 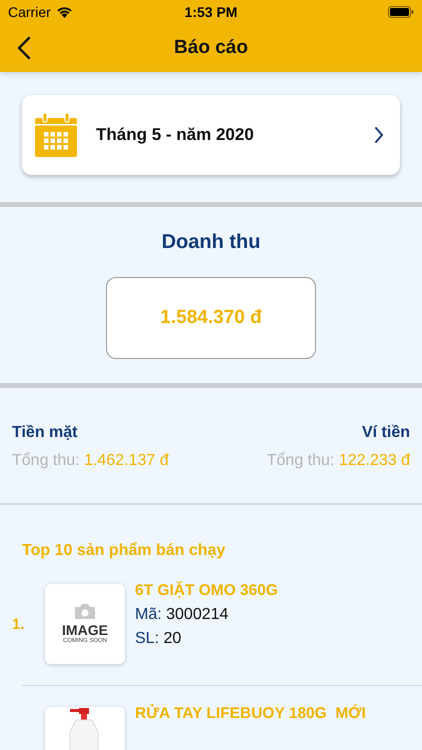 What do you see at coordinates (29, 12) in the screenshot?
I see `carrier-name: Carrier` at bounding box center [29, 12].